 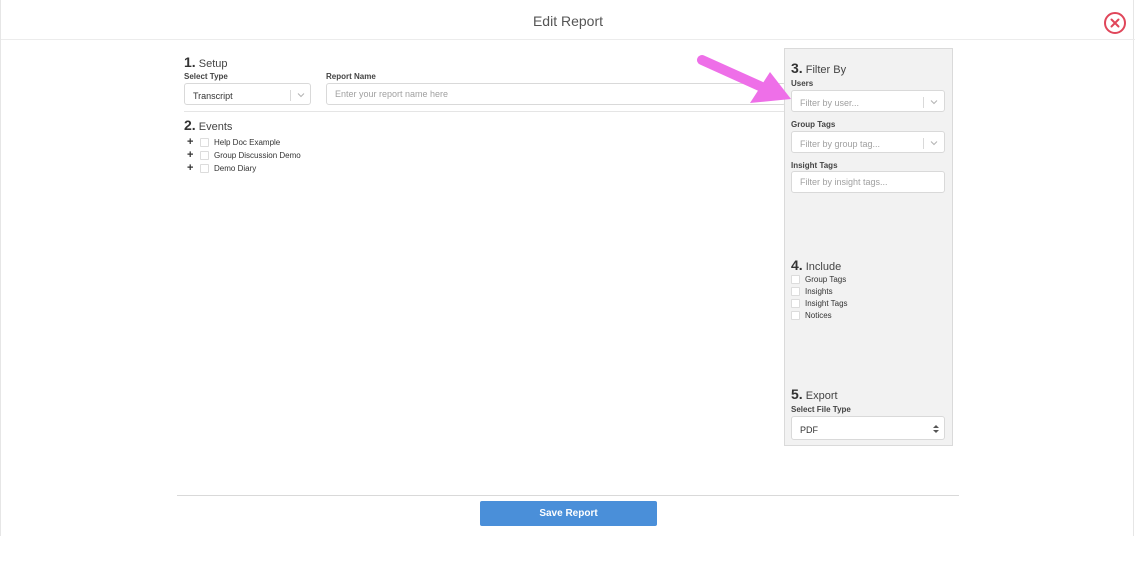 What do you see at coordinates (190, 62) in the screenshot?
I see `setup-section-number: 1.` at bounding box center [190, 62].